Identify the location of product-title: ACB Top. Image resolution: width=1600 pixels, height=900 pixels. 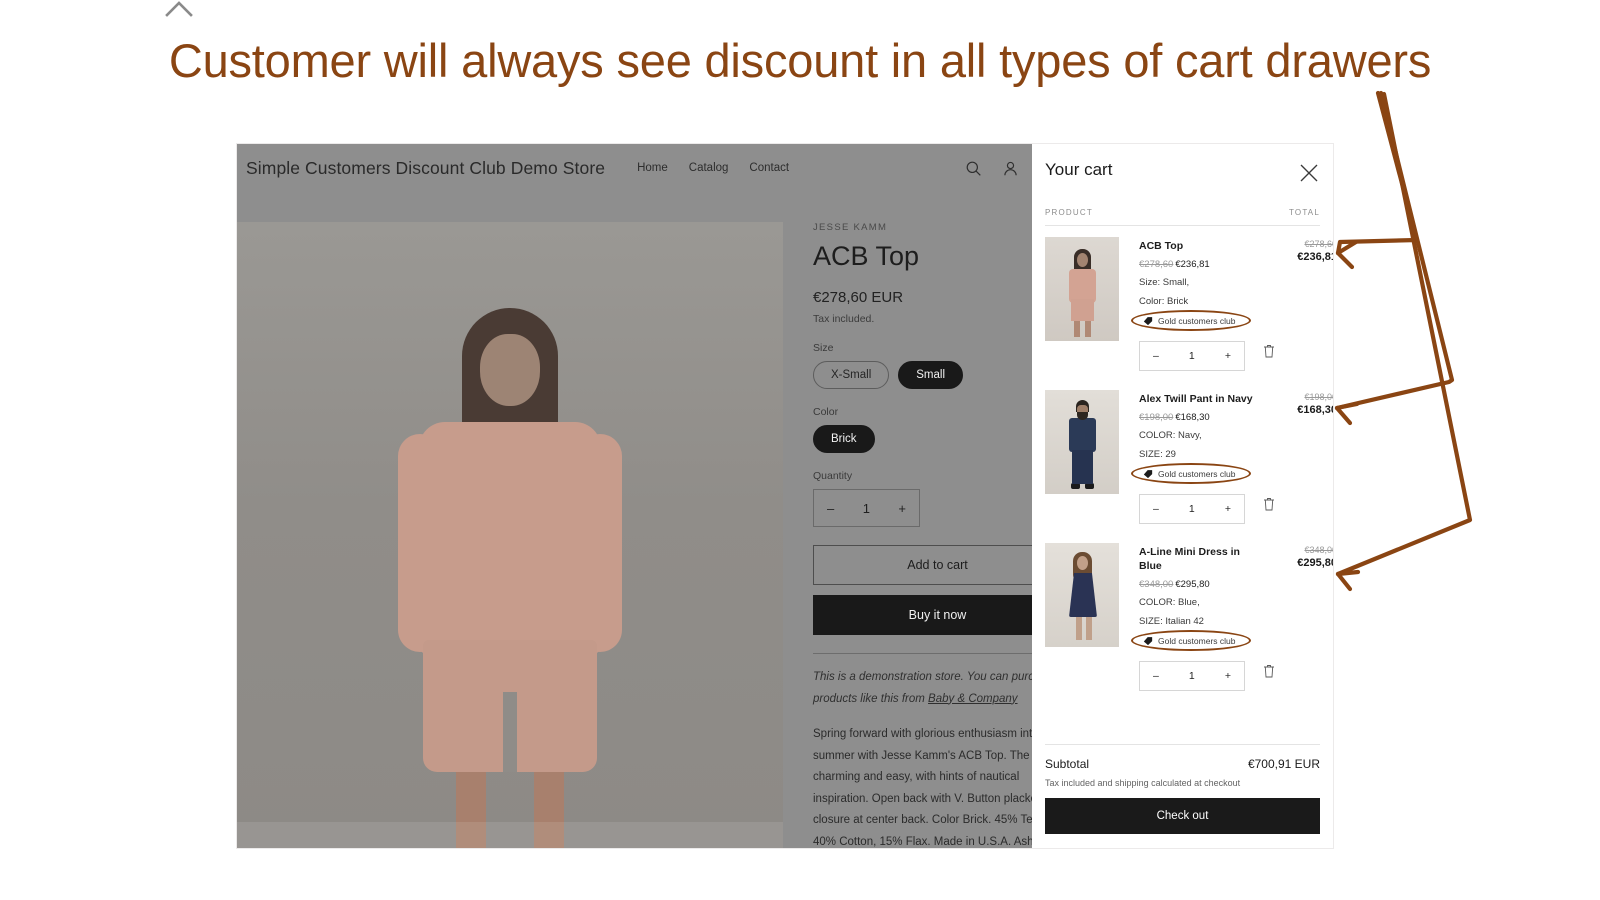
(866, 256).